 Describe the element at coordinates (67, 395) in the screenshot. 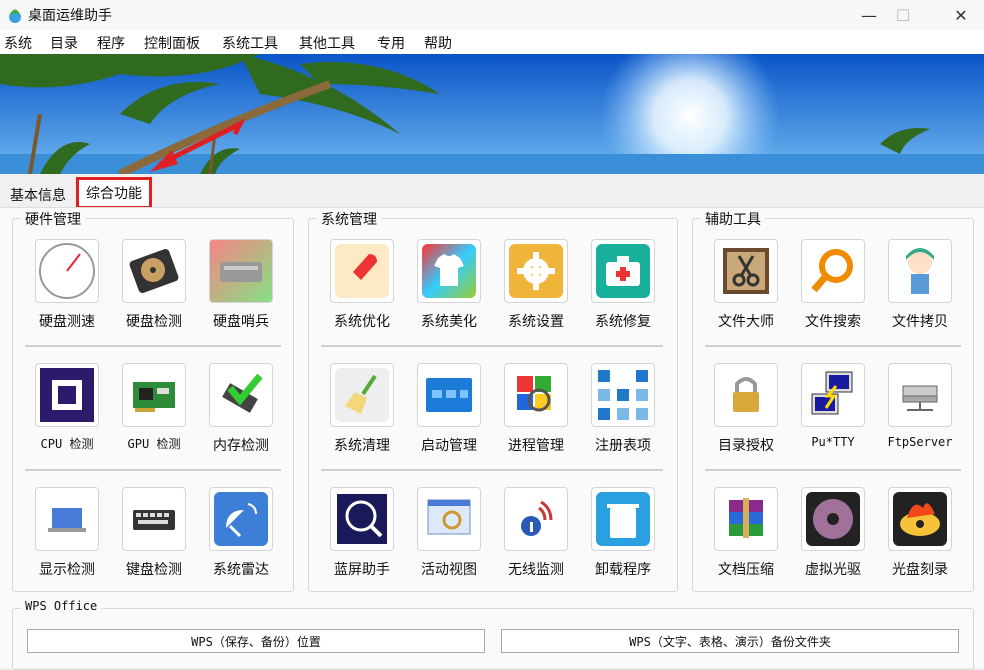

I see `cpu-chip-icon` at that location.